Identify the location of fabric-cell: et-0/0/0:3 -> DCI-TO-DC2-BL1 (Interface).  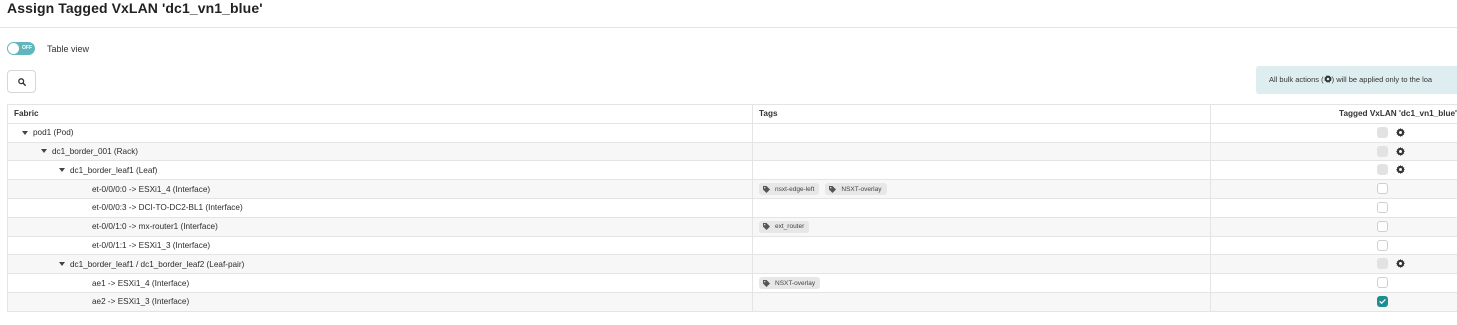
(380, 207).